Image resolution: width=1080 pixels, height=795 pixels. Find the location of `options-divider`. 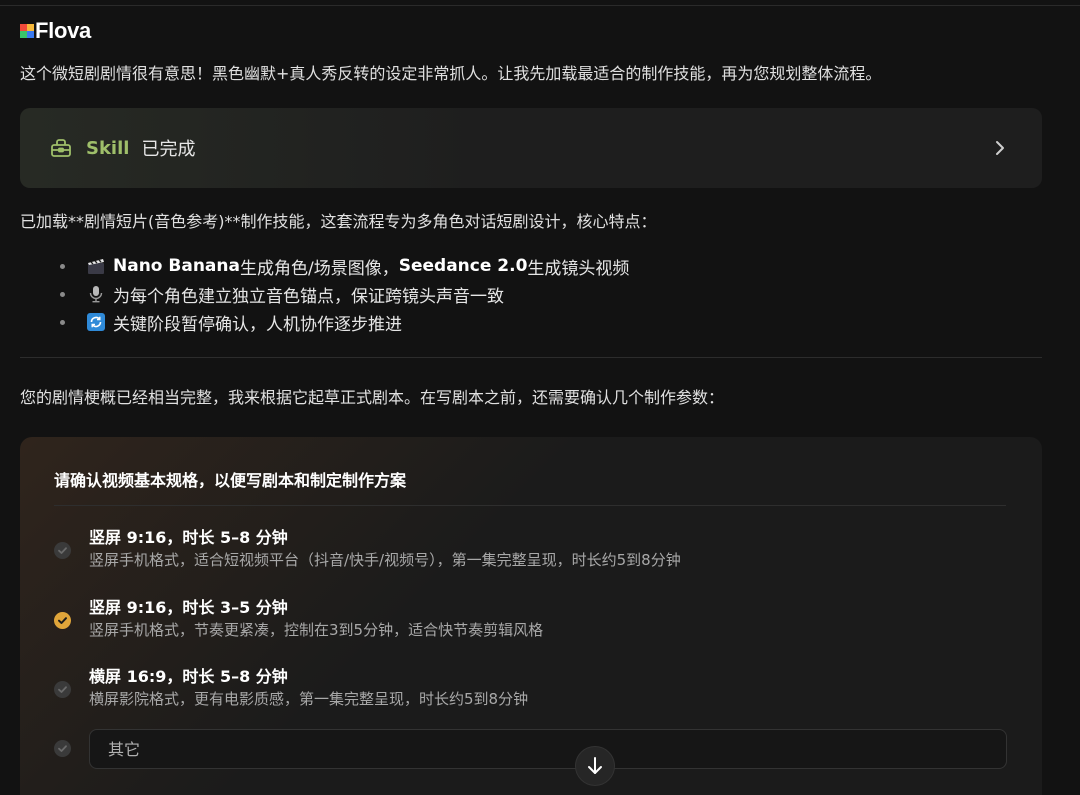

options-divider is located at coordinates (530, 505).